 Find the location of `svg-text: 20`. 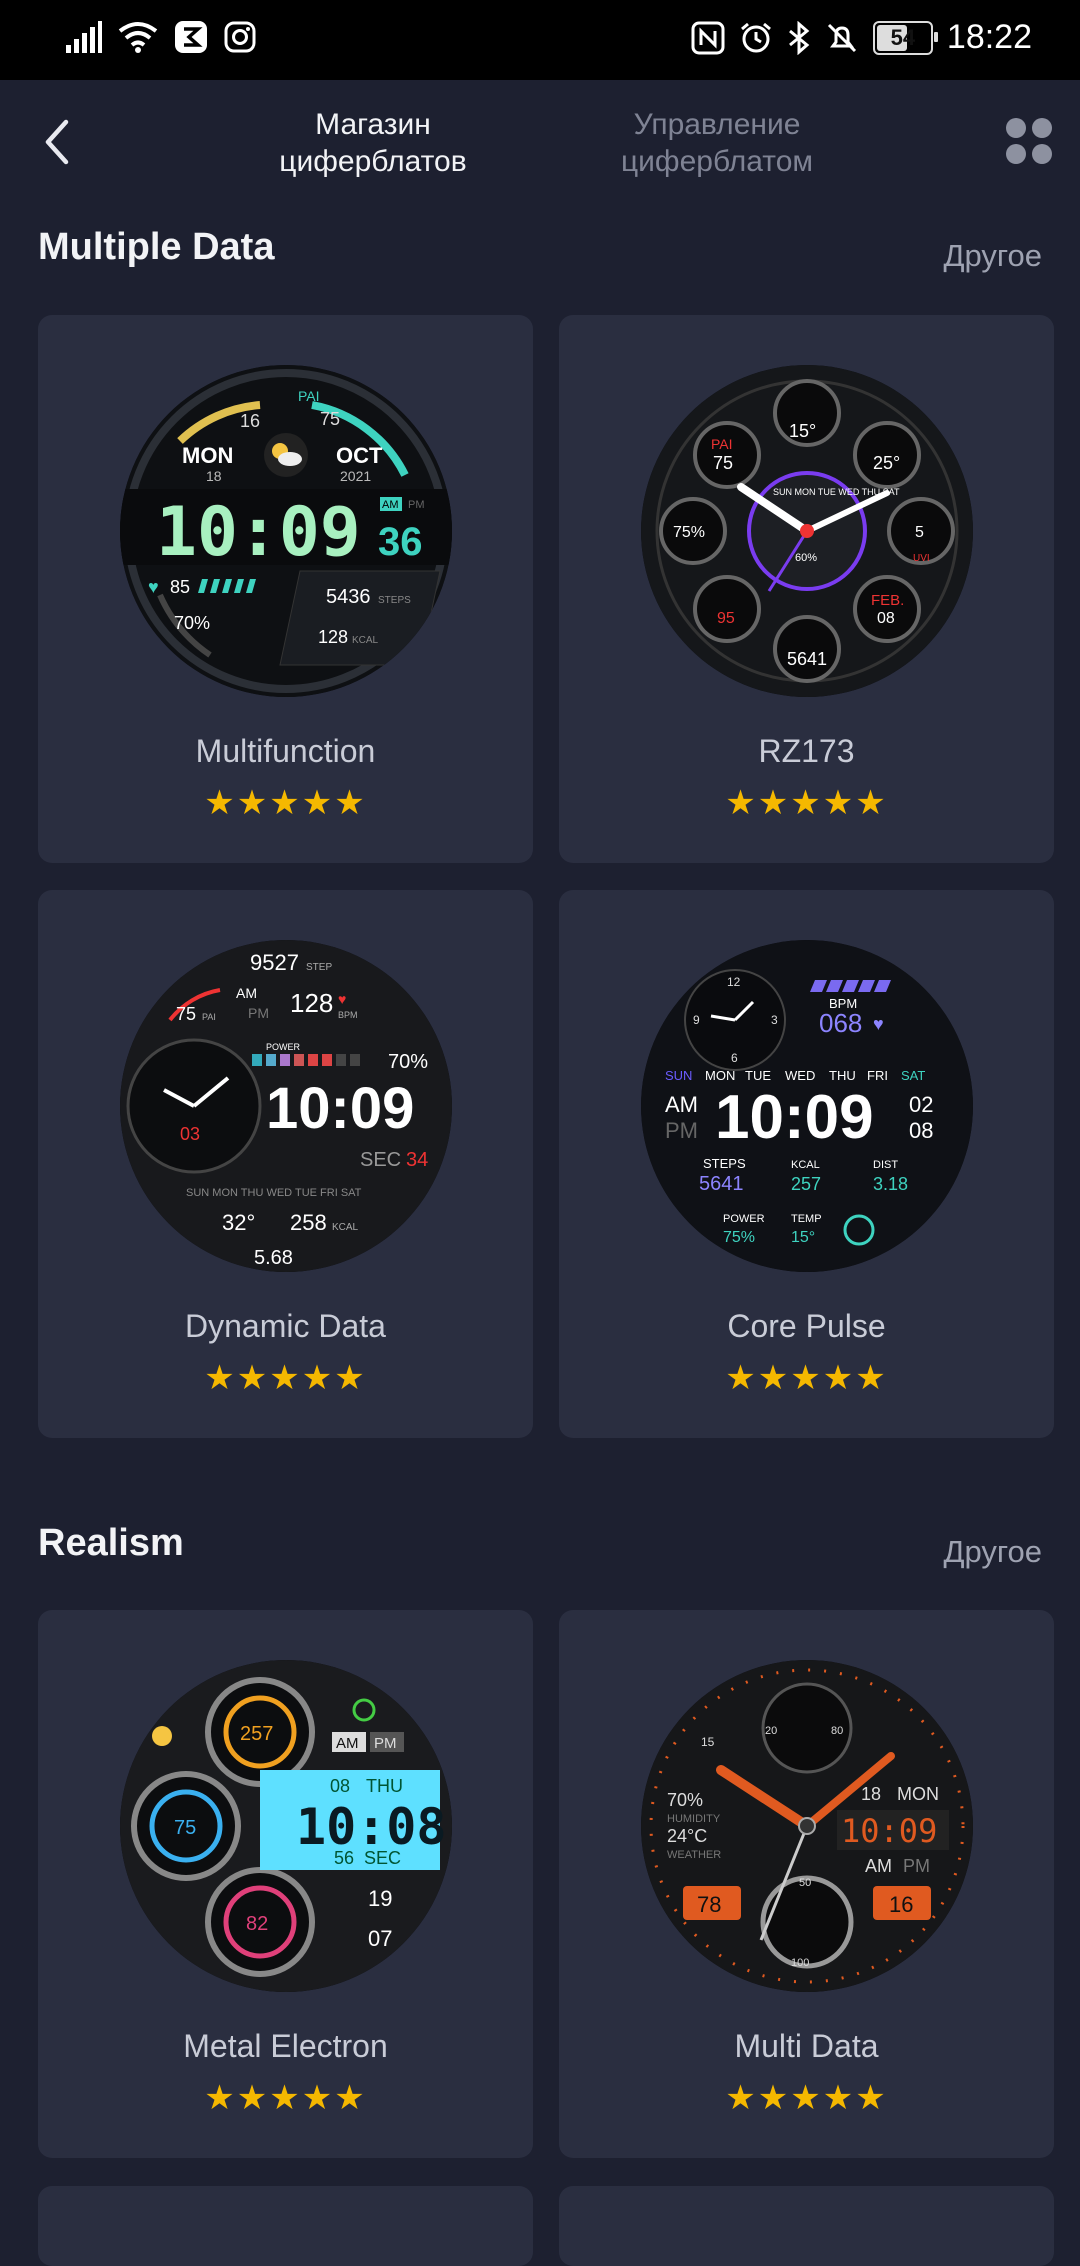

svg-text: 20 is located at coordinates (771, 1731).